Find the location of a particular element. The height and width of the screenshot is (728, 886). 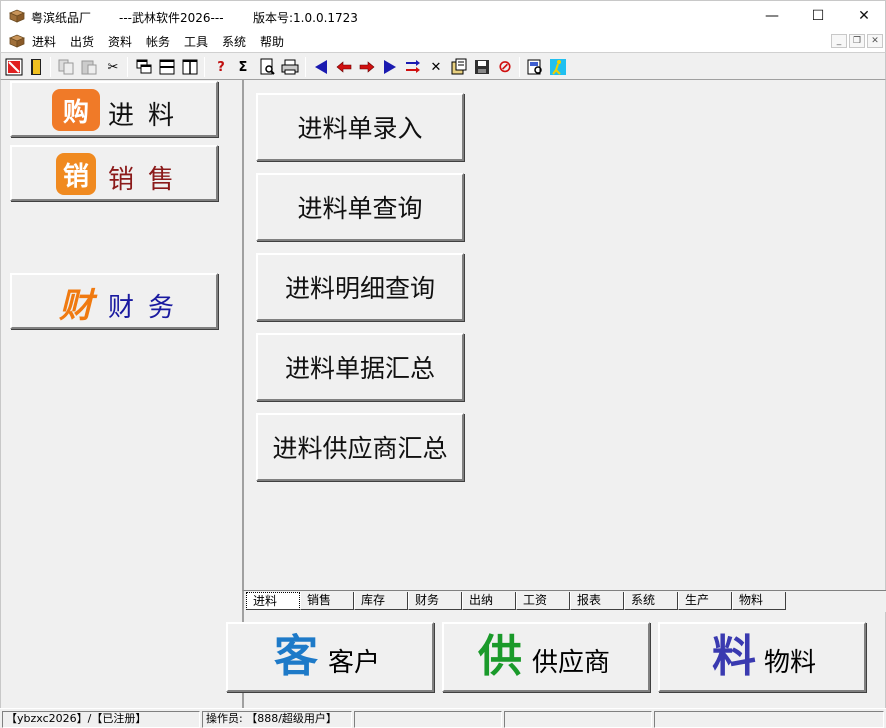

purchase-detail-query-button: 进料明细查询 is located at coordinates (360, 287).